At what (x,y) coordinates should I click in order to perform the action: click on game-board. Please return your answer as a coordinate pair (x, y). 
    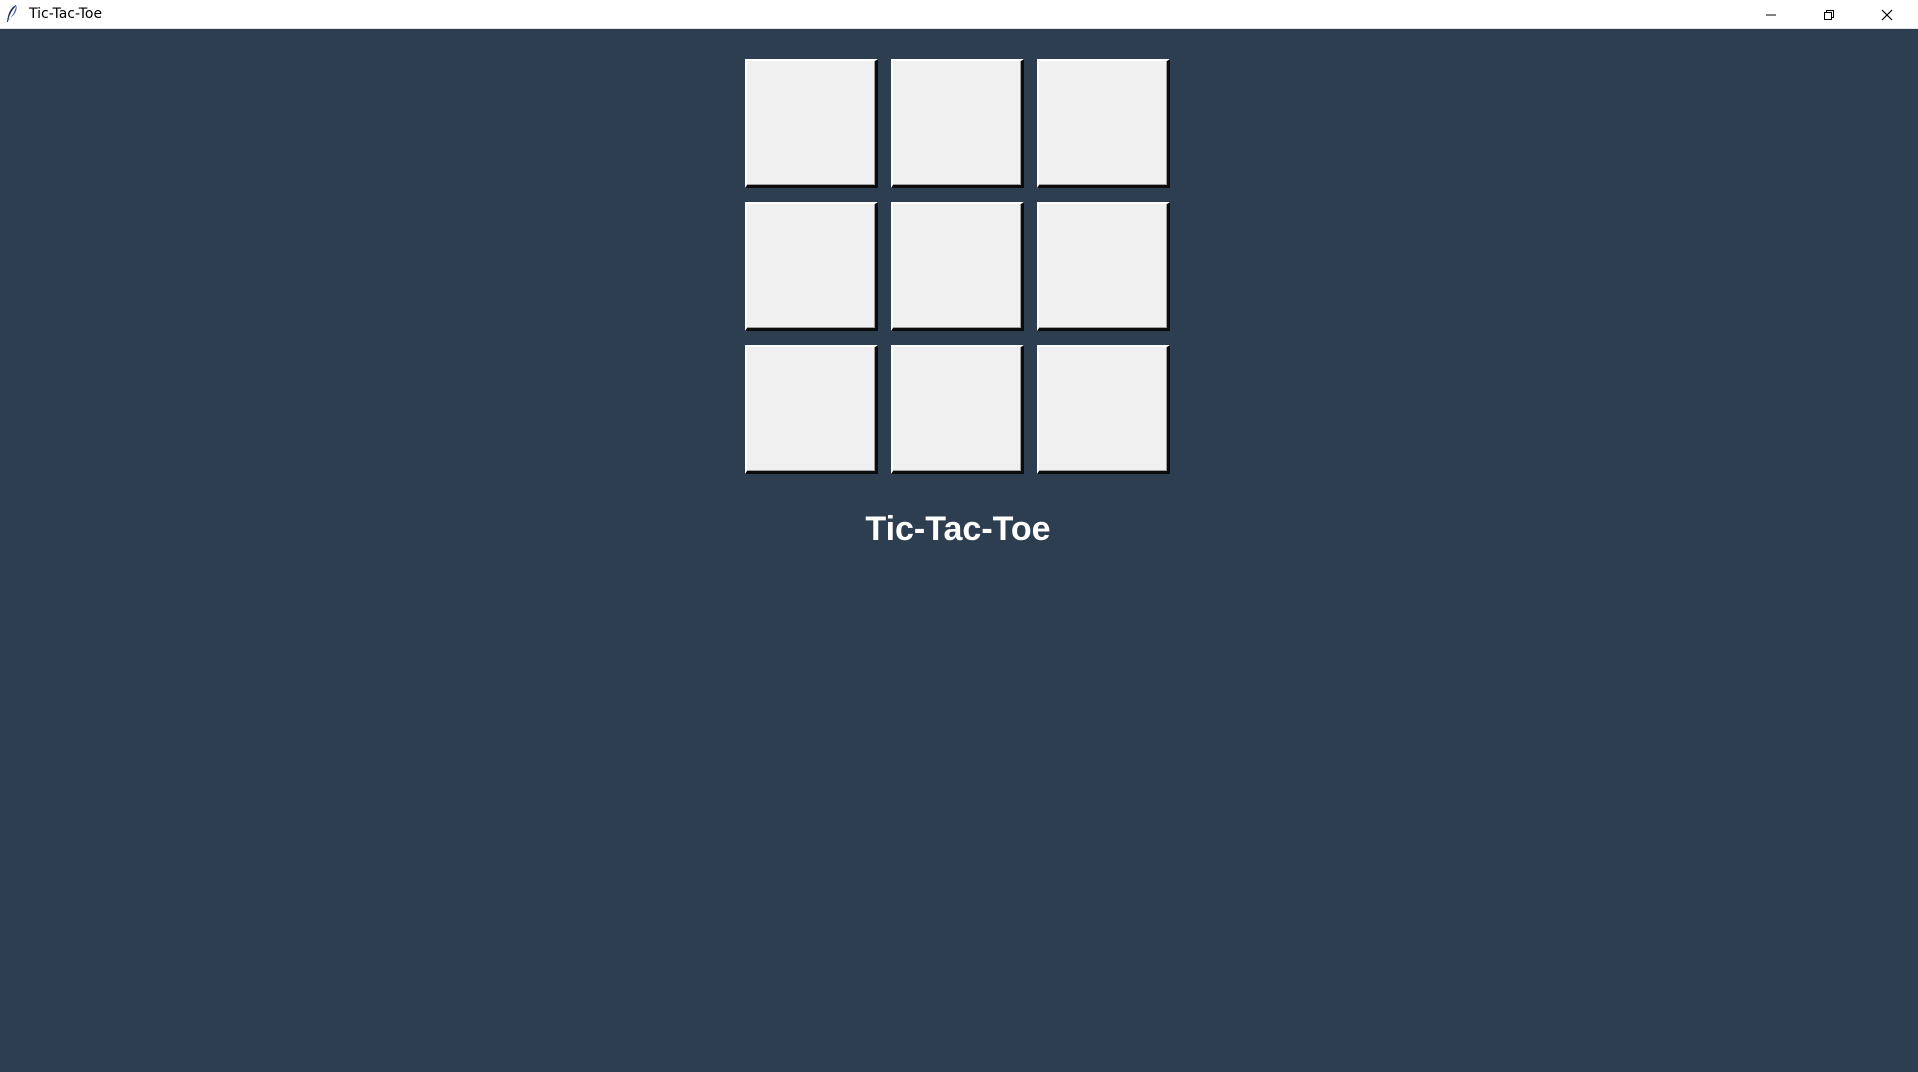
    Looking at the image, I should click on (958, 266).